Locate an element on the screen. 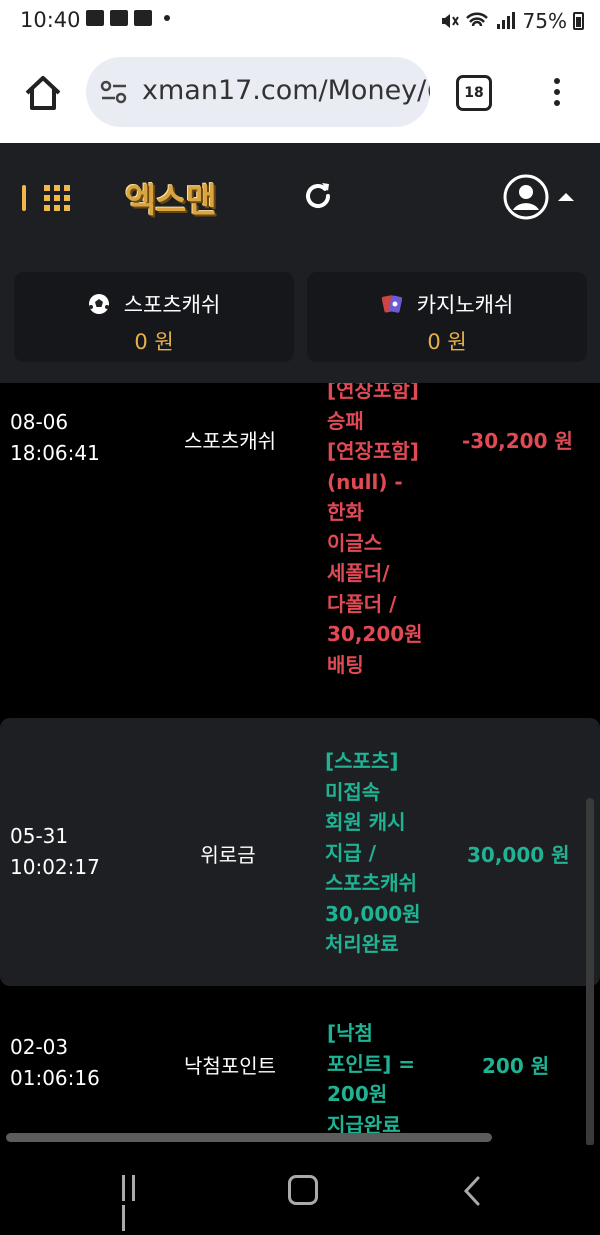 The height and width of the screenshot is (1235, 600). desc-line: 한화 is located at coordinates (345, 512).